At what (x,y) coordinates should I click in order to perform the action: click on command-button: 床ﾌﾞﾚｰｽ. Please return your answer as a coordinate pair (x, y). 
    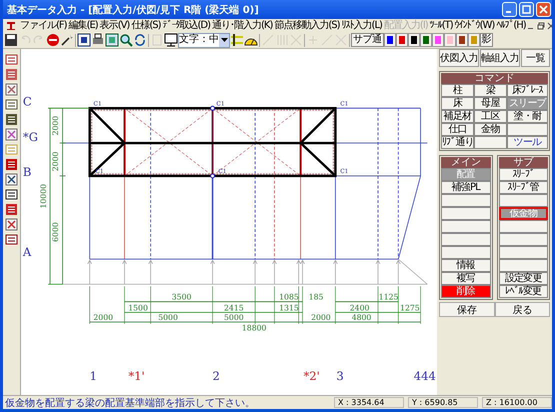
    Looking at the image, I should click on (527, 90).